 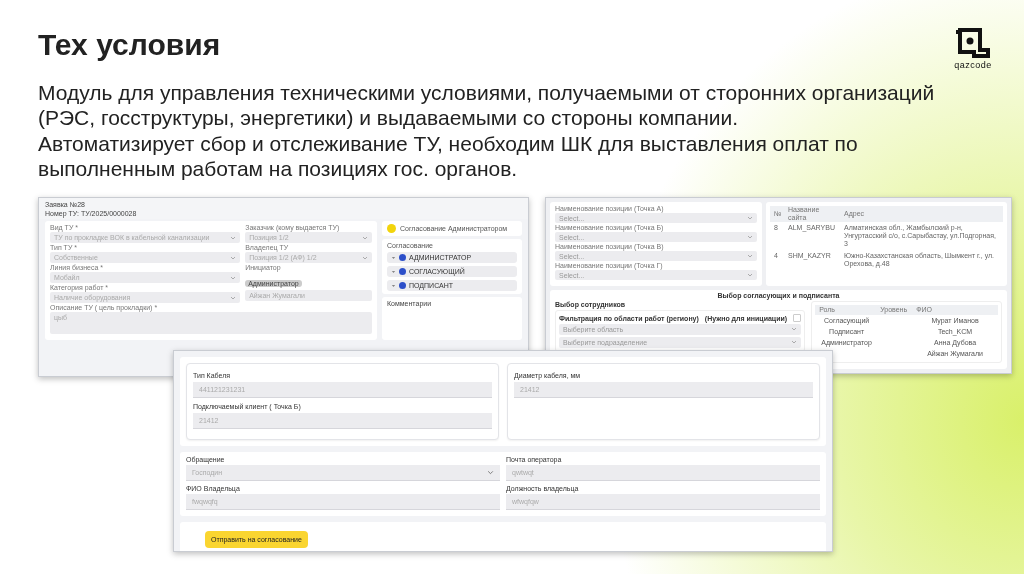 What do you see at coordinates (973, 65) in the screenshot?
I see `logo-text: qazcode` at bounding box center [973, 65].